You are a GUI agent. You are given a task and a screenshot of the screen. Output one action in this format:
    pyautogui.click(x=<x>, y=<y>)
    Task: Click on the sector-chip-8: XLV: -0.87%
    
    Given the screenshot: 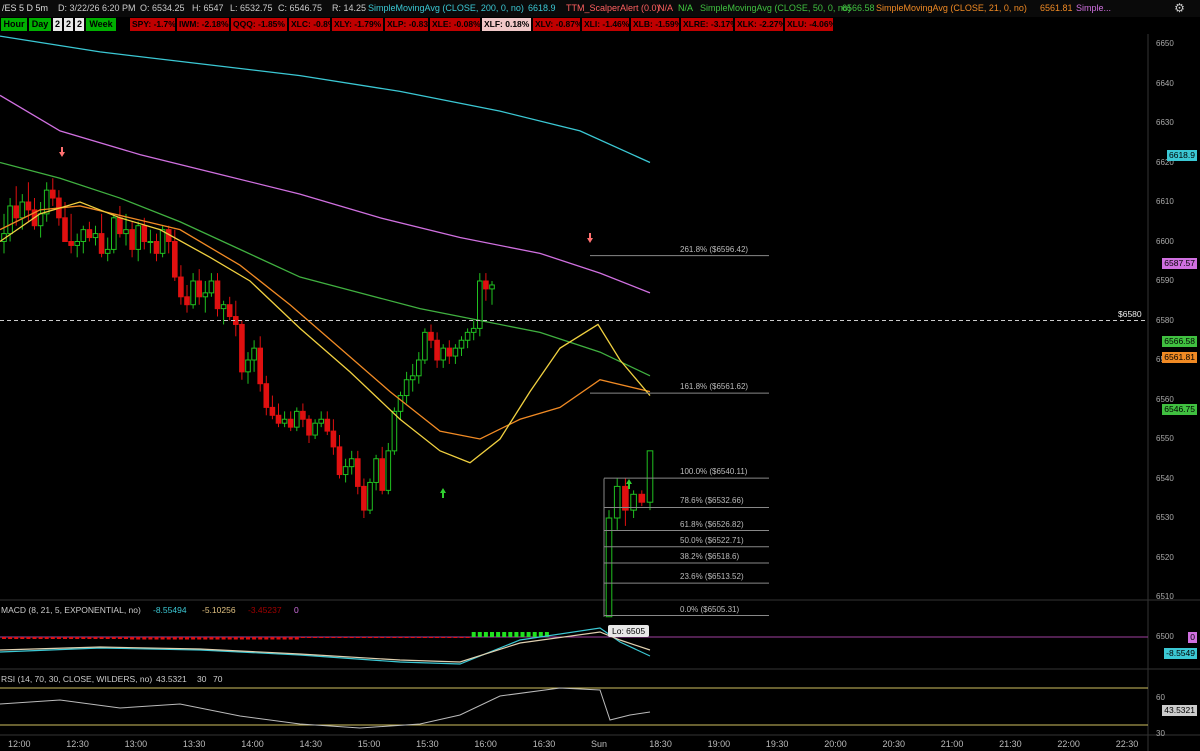 What is the action you would take?
    pyautogui.click(x=558, y=24)
    